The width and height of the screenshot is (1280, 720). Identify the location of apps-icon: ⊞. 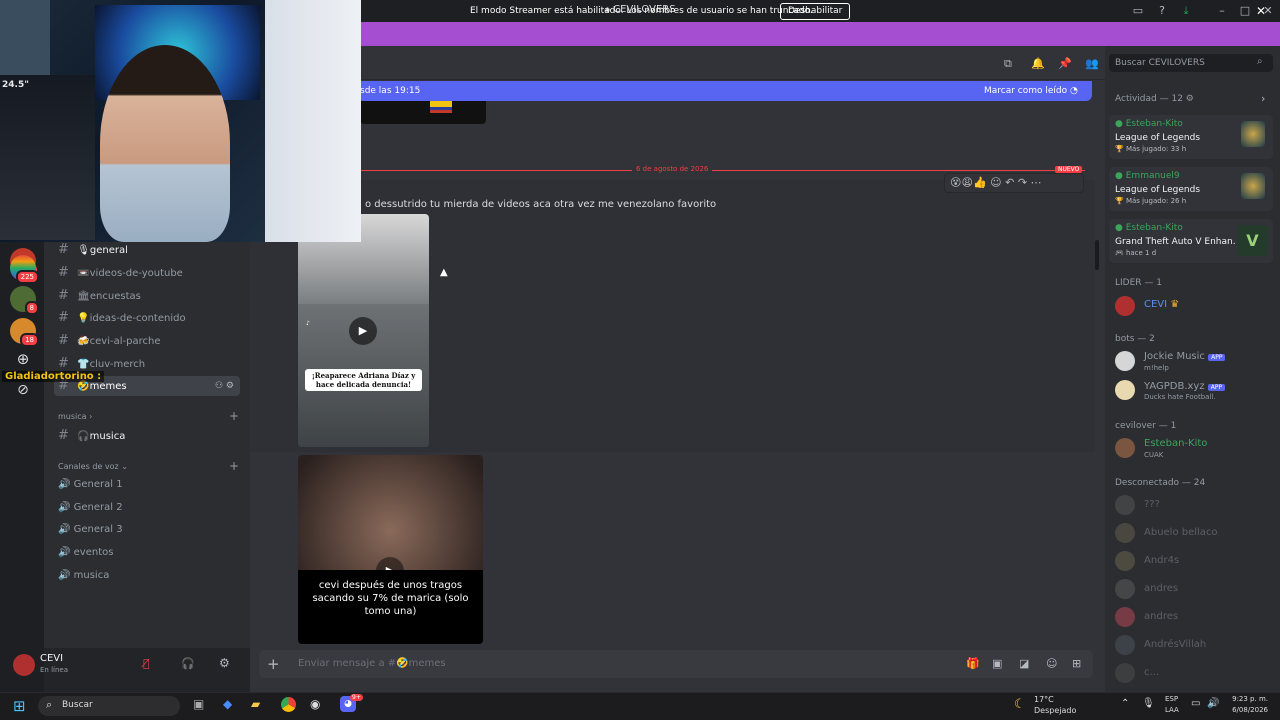
(1076, 663).